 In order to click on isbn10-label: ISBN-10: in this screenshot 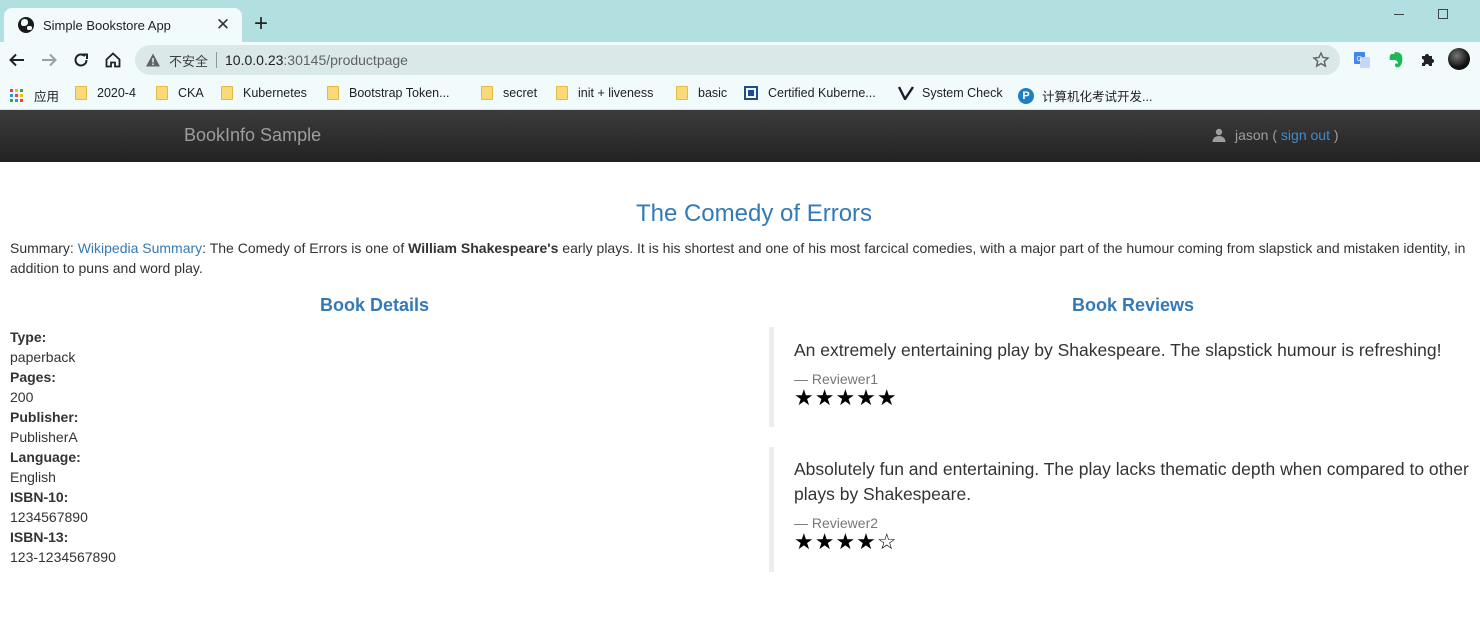, I will do `click(39, 497)`.